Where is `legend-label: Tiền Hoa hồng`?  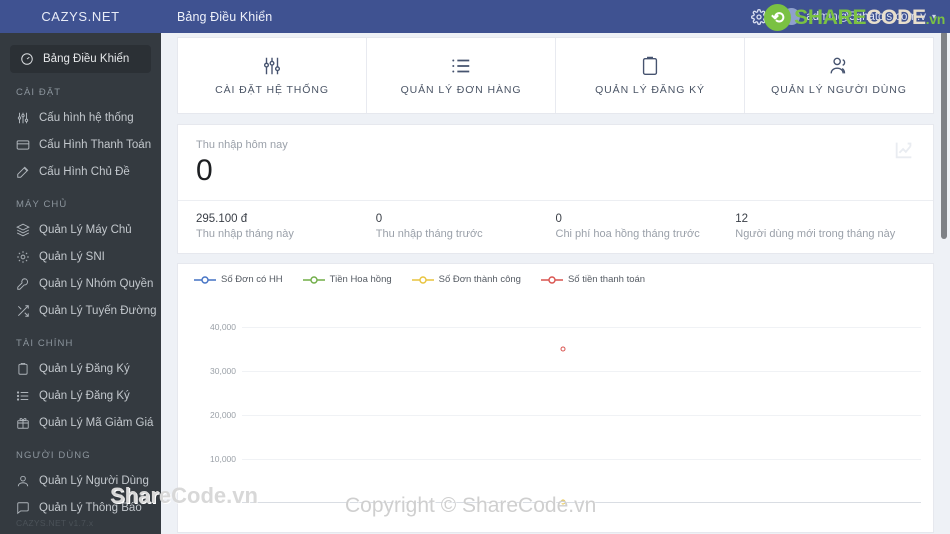 legend-label: Tiền Hoa hồng is located at coordinates (360, 279).